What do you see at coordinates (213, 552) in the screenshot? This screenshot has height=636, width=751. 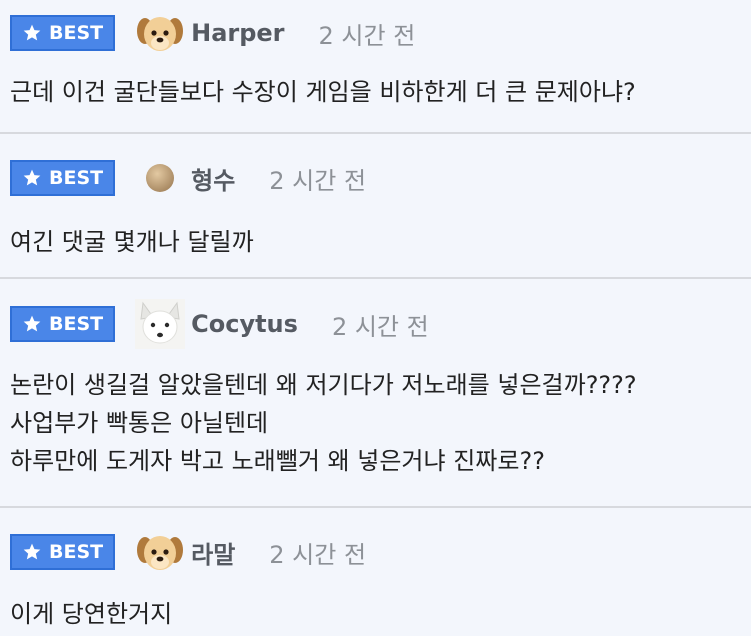 I see `username: 라말` at bounding box center [213, 552].